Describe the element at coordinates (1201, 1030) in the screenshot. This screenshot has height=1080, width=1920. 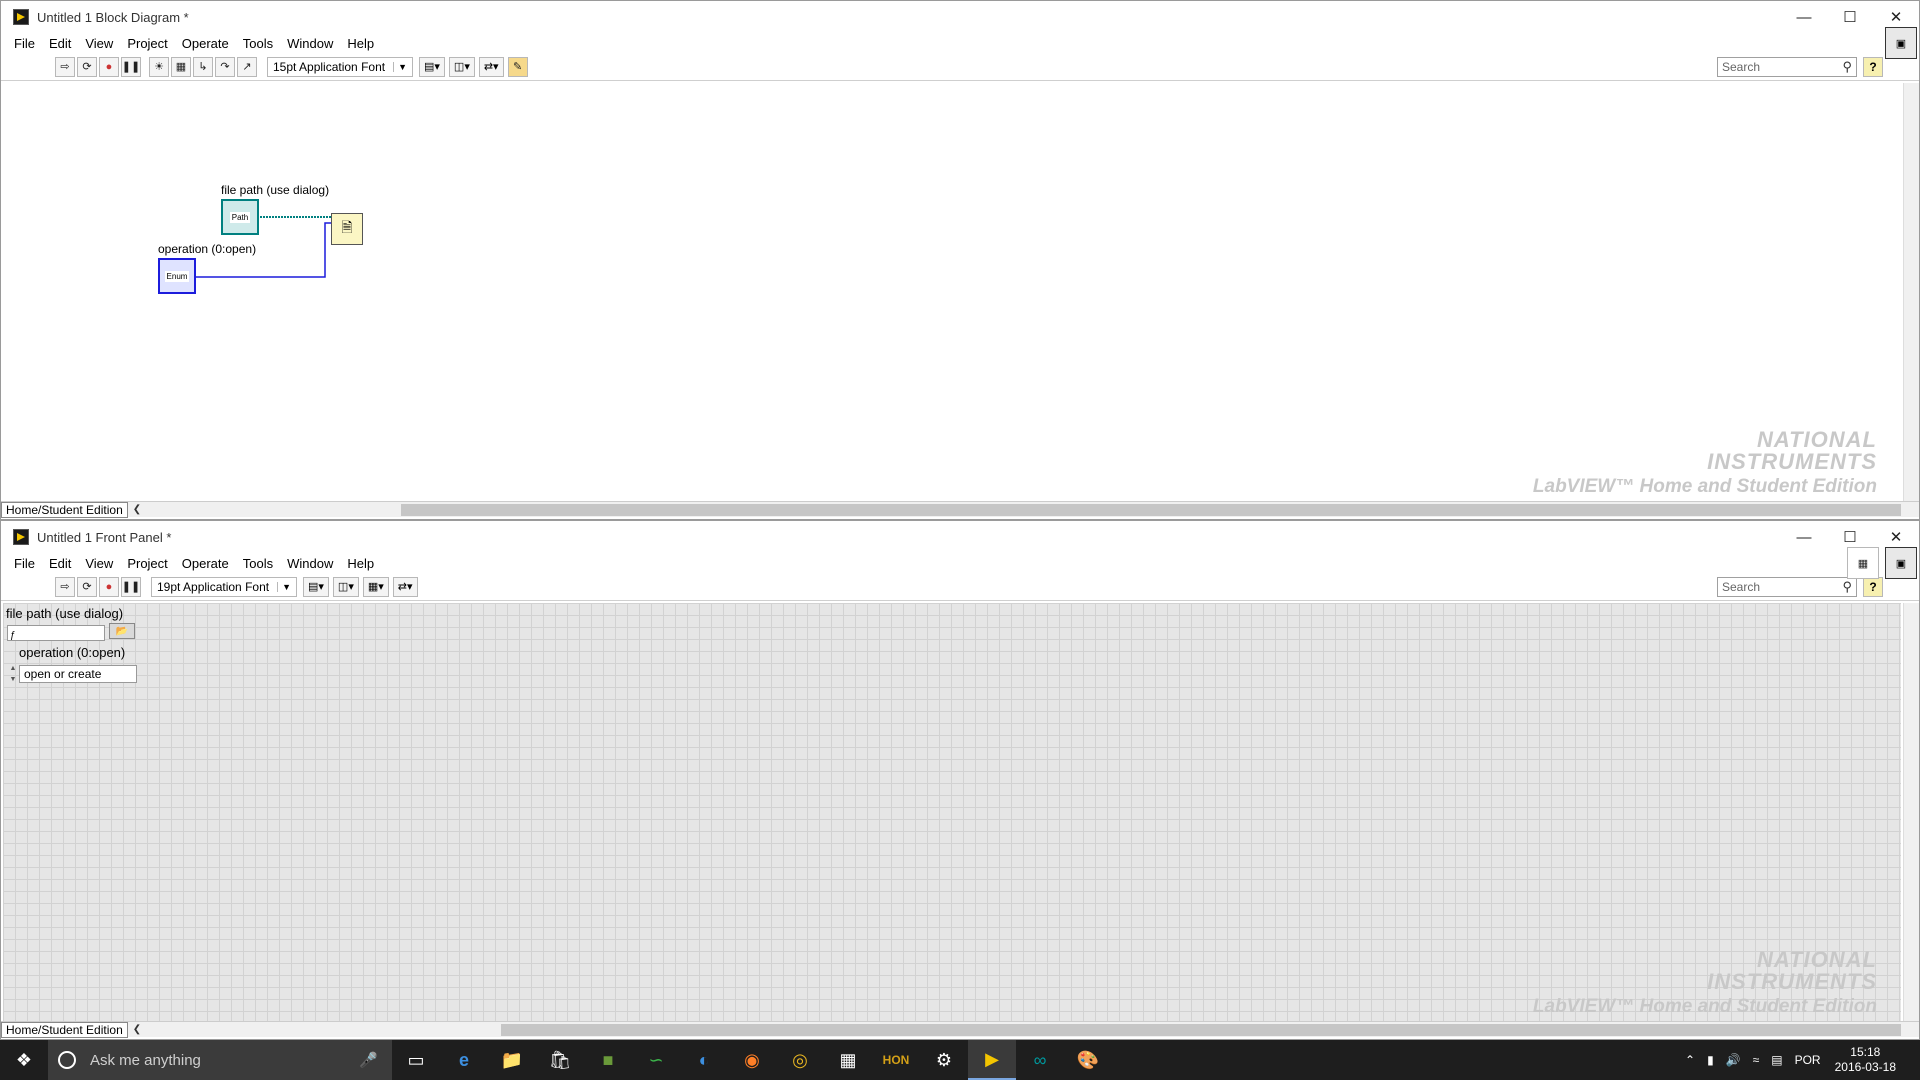
I see `fp-scroll-thumb` at that location.